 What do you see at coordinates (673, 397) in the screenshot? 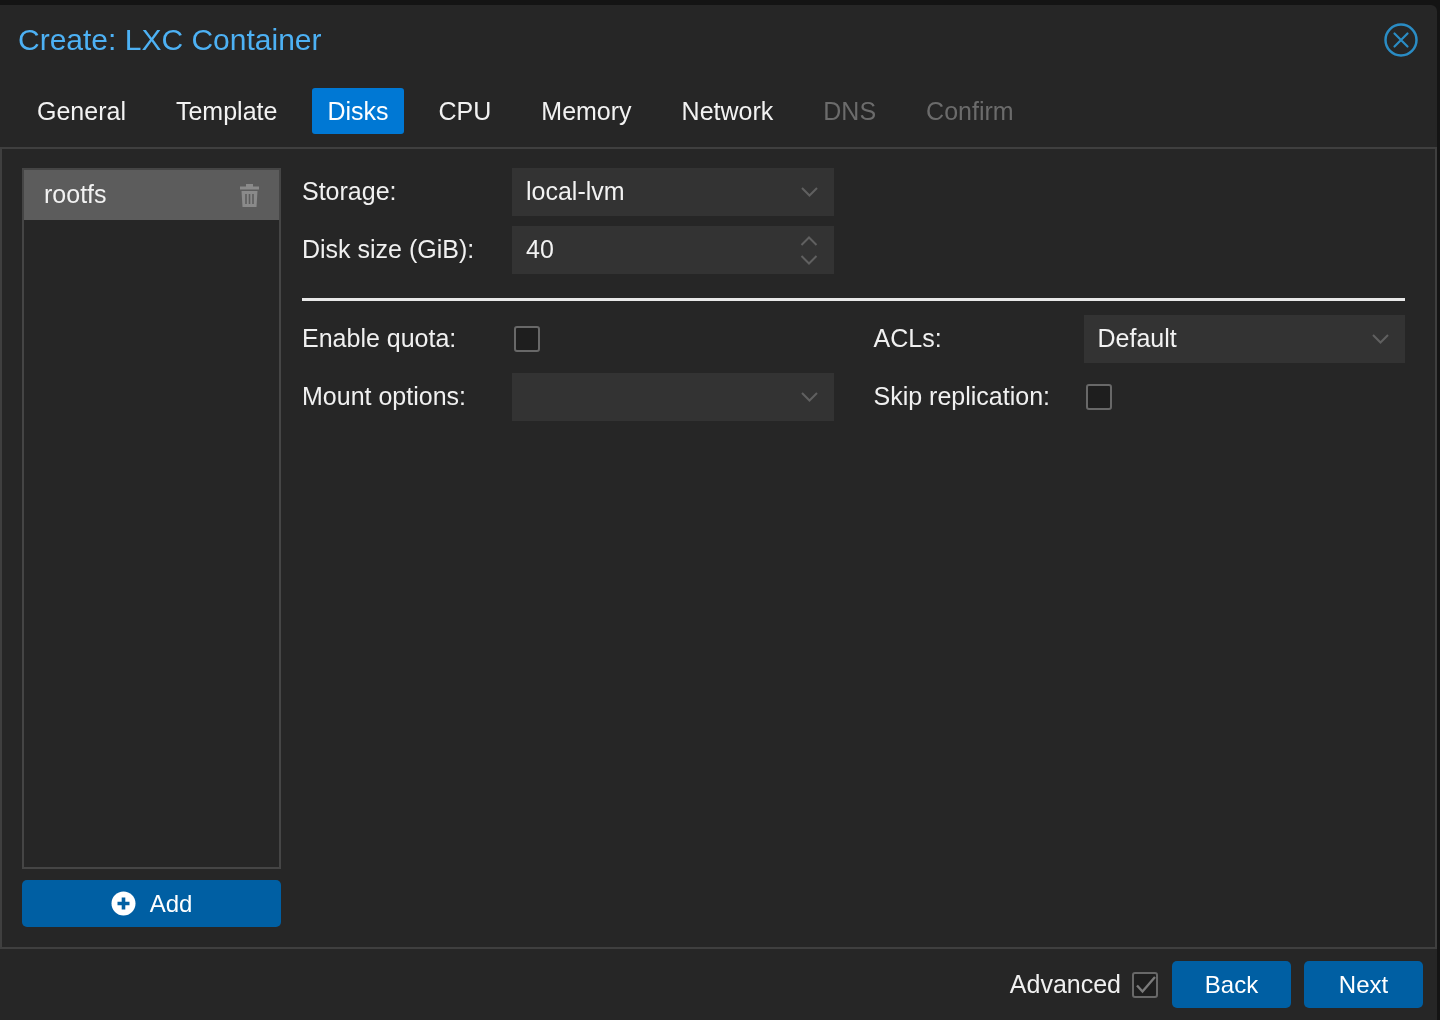
I see `dropdown-field` at bounding box center [673, 397].